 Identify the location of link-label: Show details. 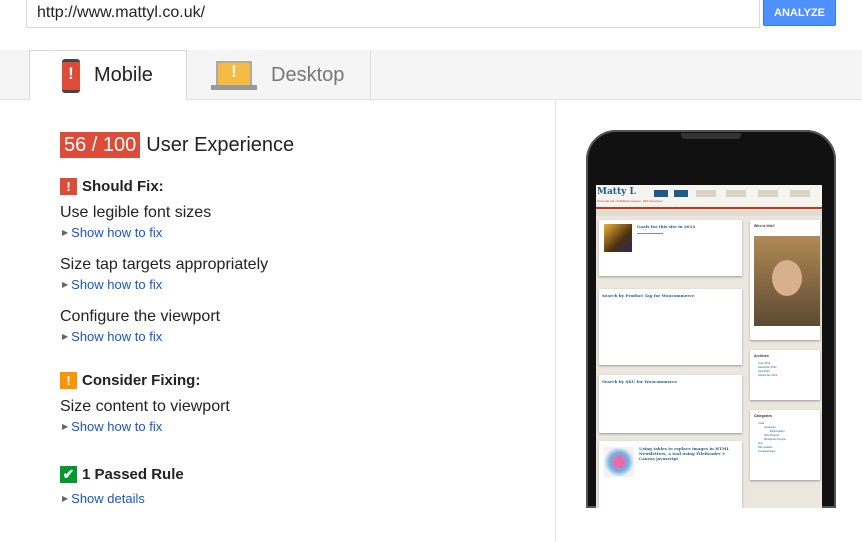
(108, 498).